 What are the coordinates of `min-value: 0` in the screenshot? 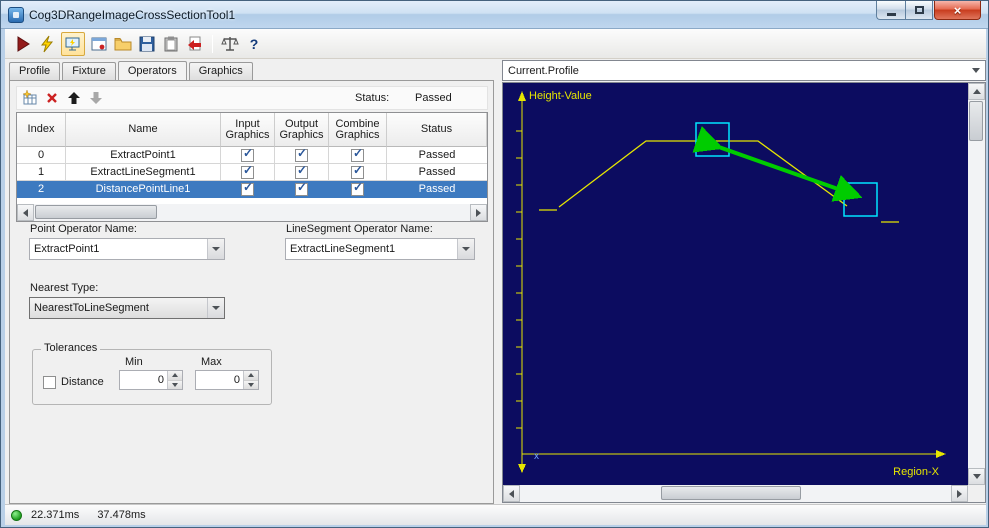 It's located at (160, 380).